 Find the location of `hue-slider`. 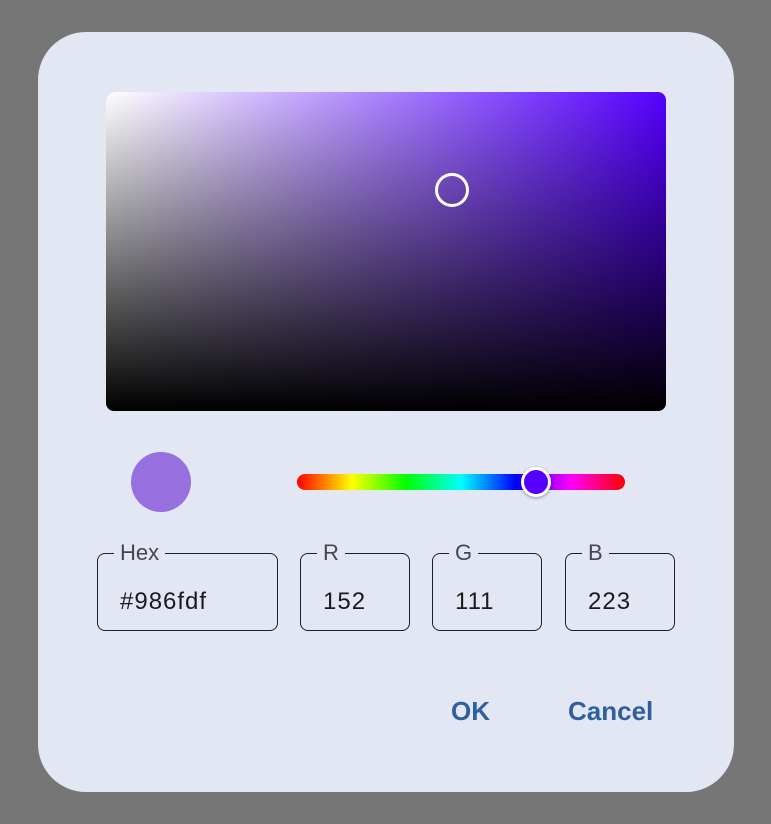

hue-slider is located at coordinates (461, 482).